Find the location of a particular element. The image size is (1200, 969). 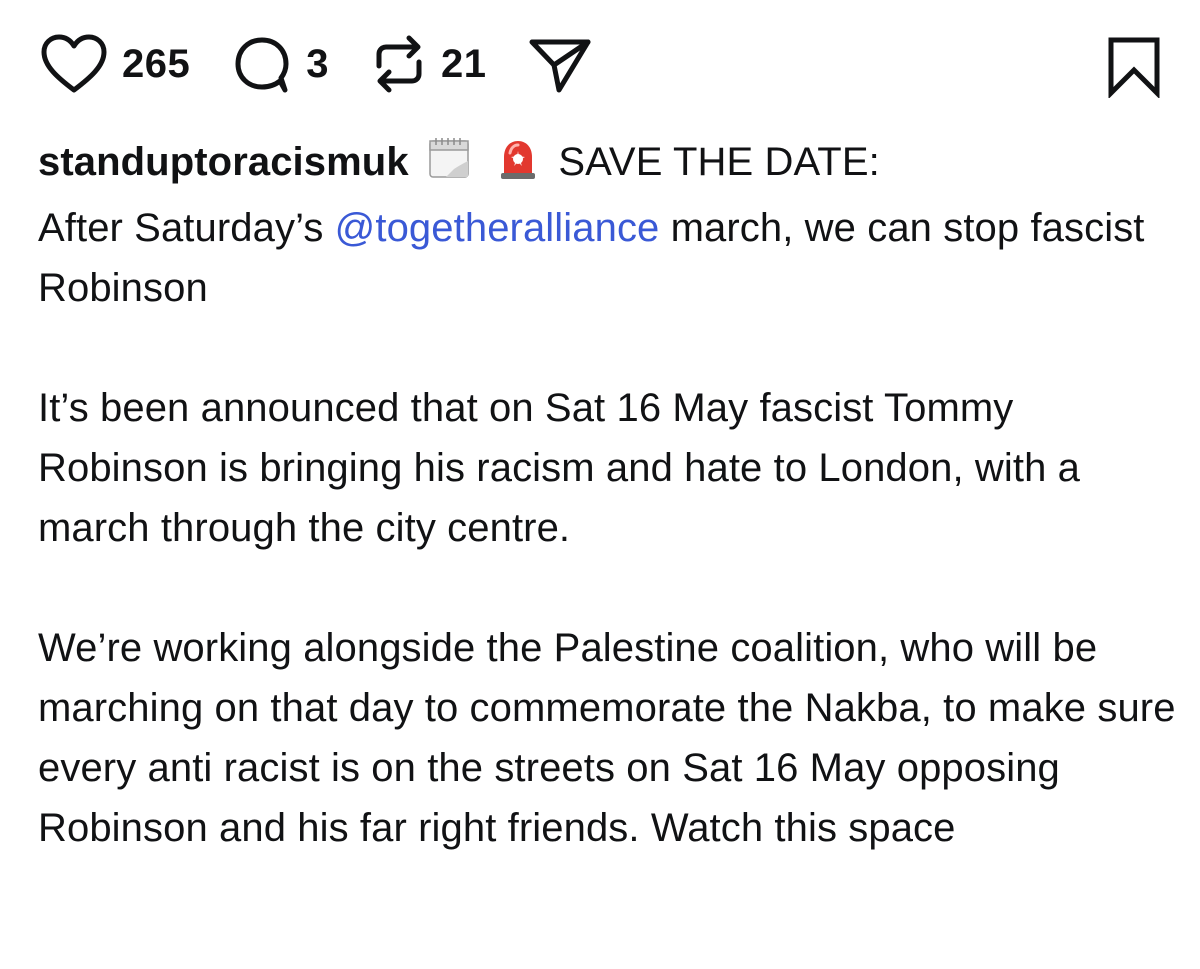

calendar-emoji is located at coordinates (449, 166).